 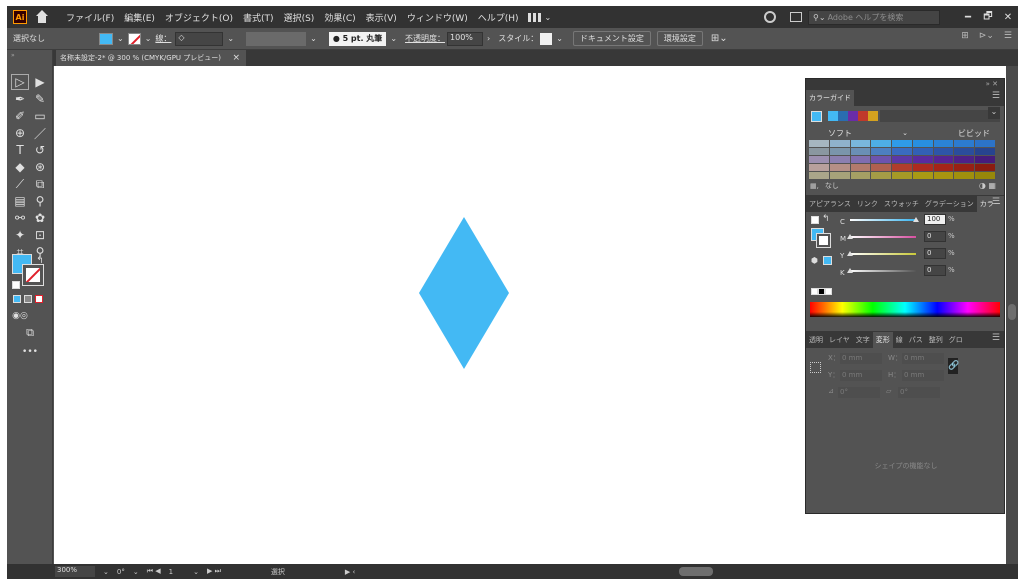 I want to click on diamond-shape, so click(x=464, y=293).